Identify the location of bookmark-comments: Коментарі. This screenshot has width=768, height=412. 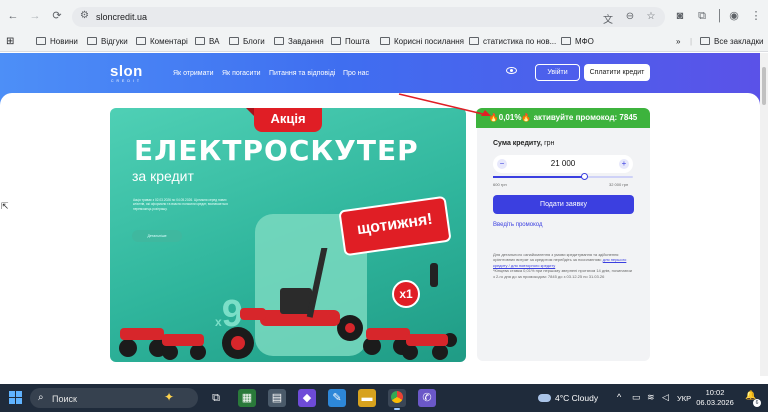
(162, 42).